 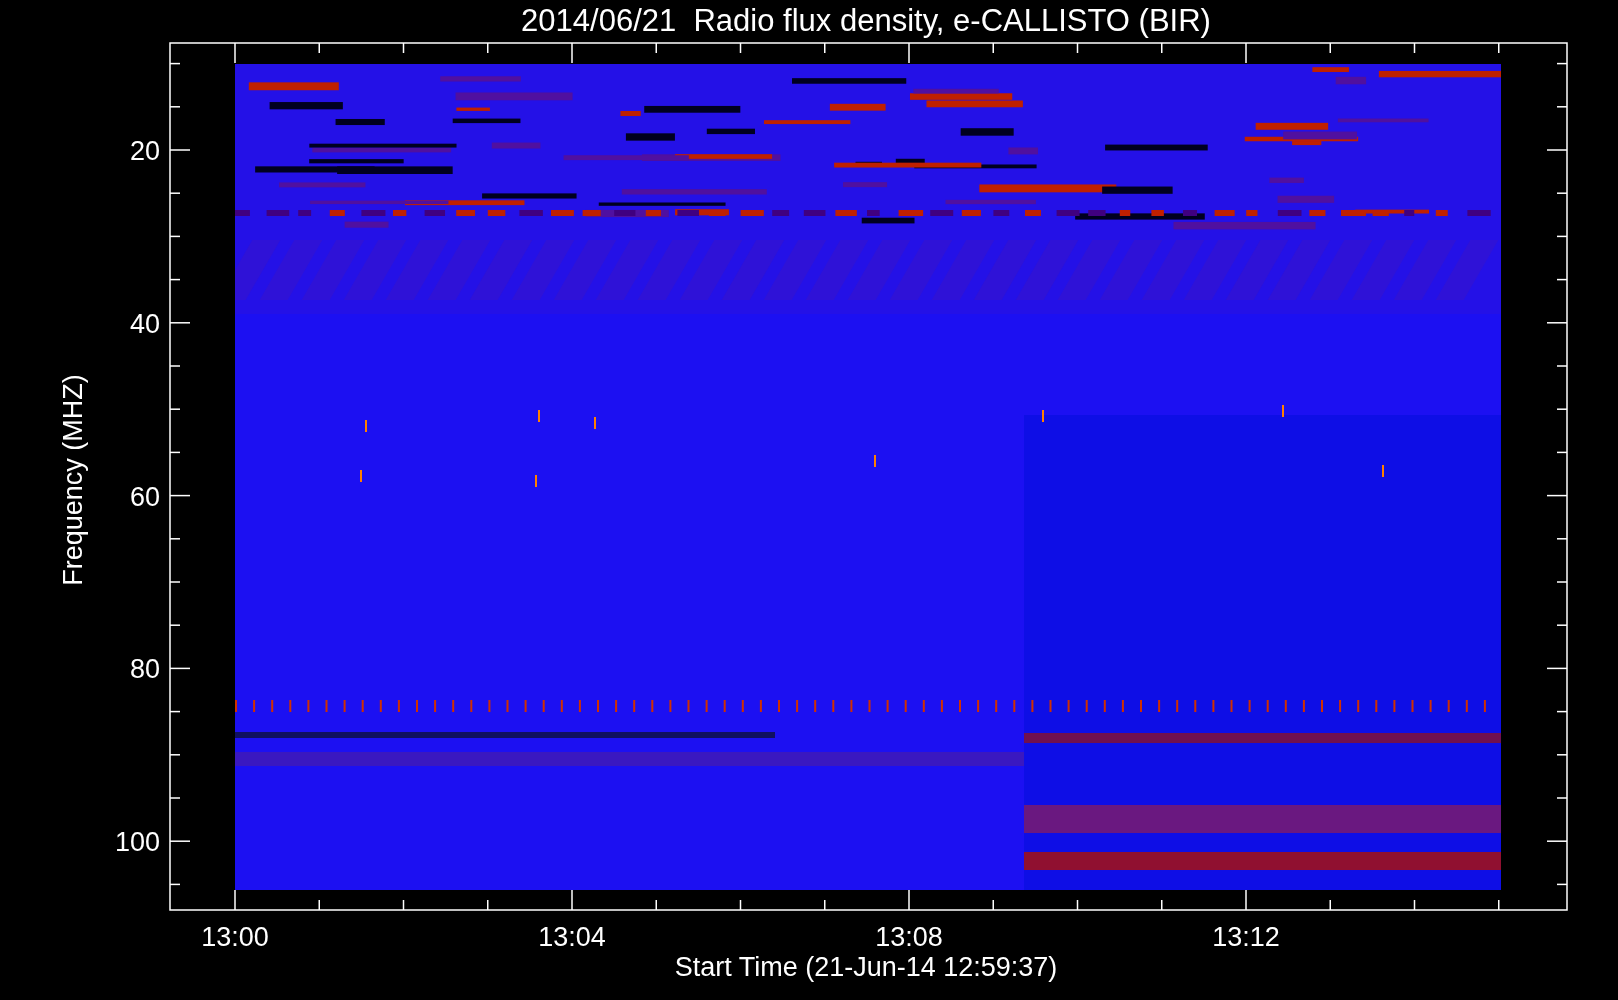 I want to click on tick-label: 13:08, so click(x=909, y=937).